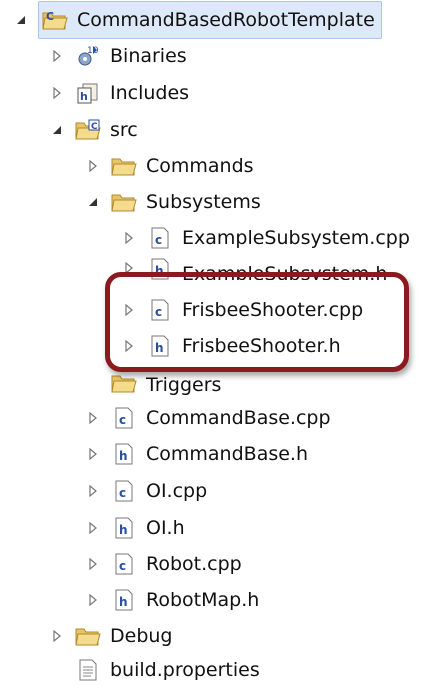  Describe the element at coordinates (177, 491) in the screenshot. I see `tree-item-label: OI.cpp` at that location.